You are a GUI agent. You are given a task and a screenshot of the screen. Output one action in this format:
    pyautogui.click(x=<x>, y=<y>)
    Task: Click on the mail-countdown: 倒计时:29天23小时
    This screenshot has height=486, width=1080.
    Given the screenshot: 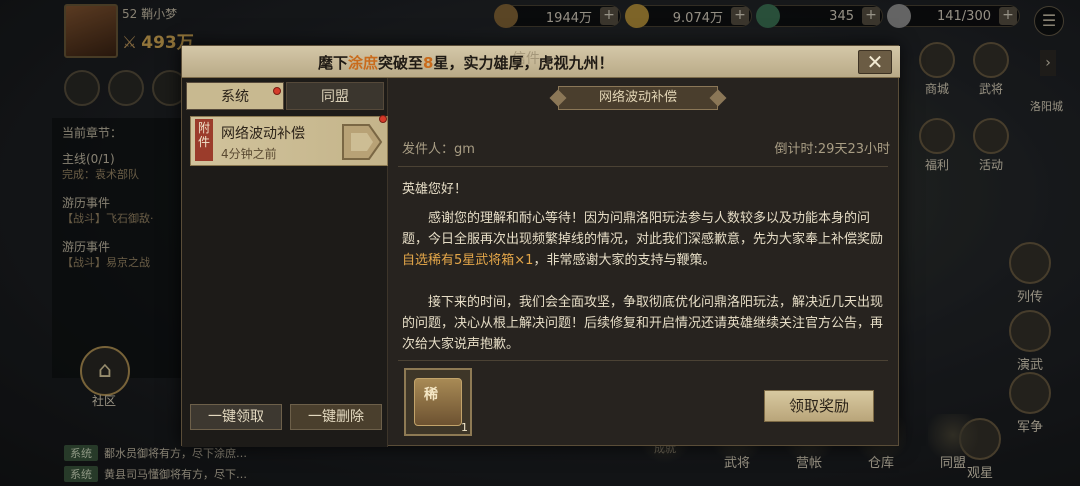 What is the action you would take?
    pyautogui.click(x=832, y=149)
    